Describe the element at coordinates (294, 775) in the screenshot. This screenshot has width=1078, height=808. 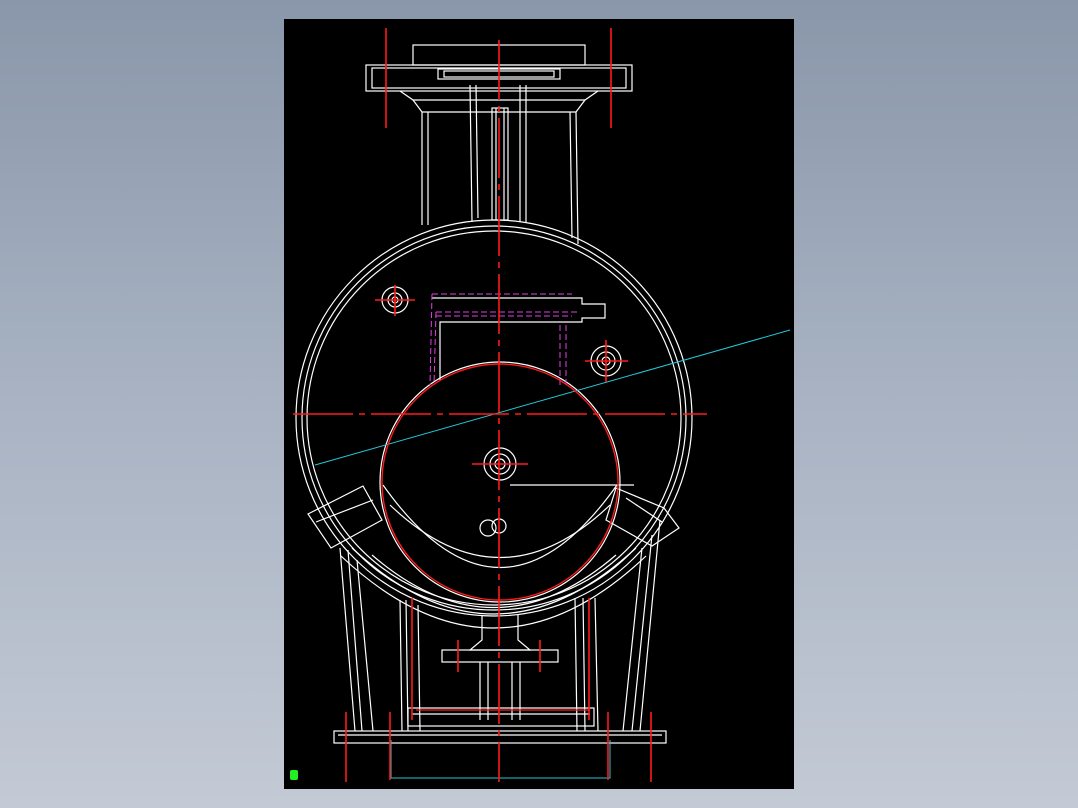
I see `ucs-icon` at that location.